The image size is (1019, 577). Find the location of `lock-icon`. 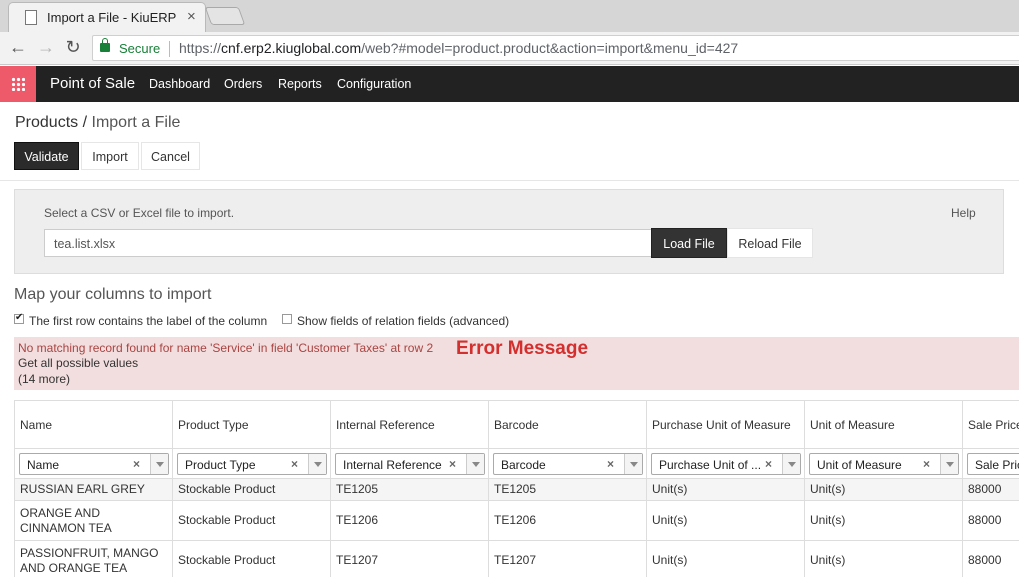

lock-icon is located at coordinates (105, 45).